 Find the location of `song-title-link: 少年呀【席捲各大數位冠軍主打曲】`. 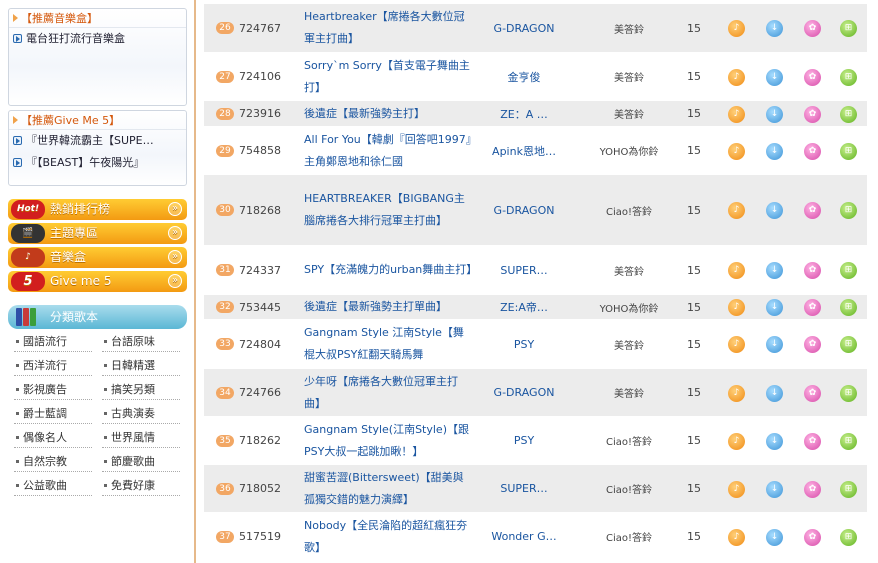

song-title-link: 少年呀【席捲各大數位冠軍主打曲】 is located at coordinates (389, 392).